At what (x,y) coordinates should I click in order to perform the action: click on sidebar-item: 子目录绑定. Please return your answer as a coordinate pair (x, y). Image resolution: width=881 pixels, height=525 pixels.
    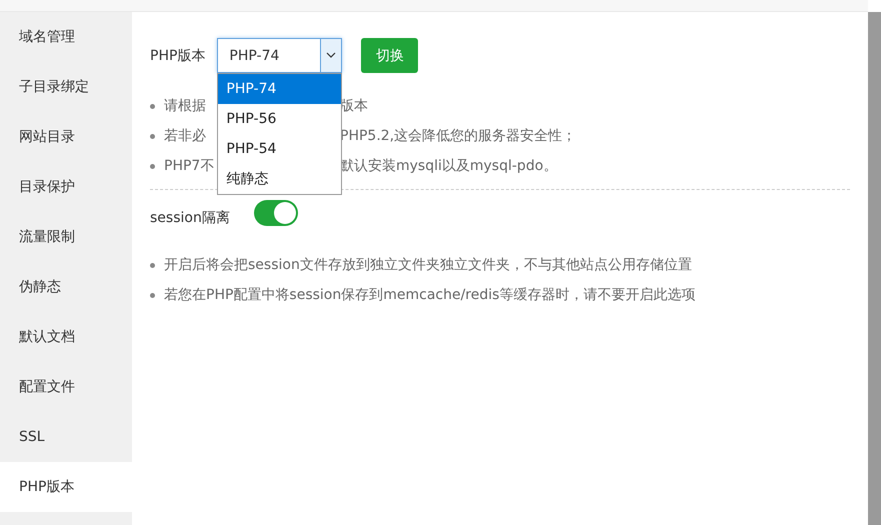
    Looking at the image, I should click on (66, 87).